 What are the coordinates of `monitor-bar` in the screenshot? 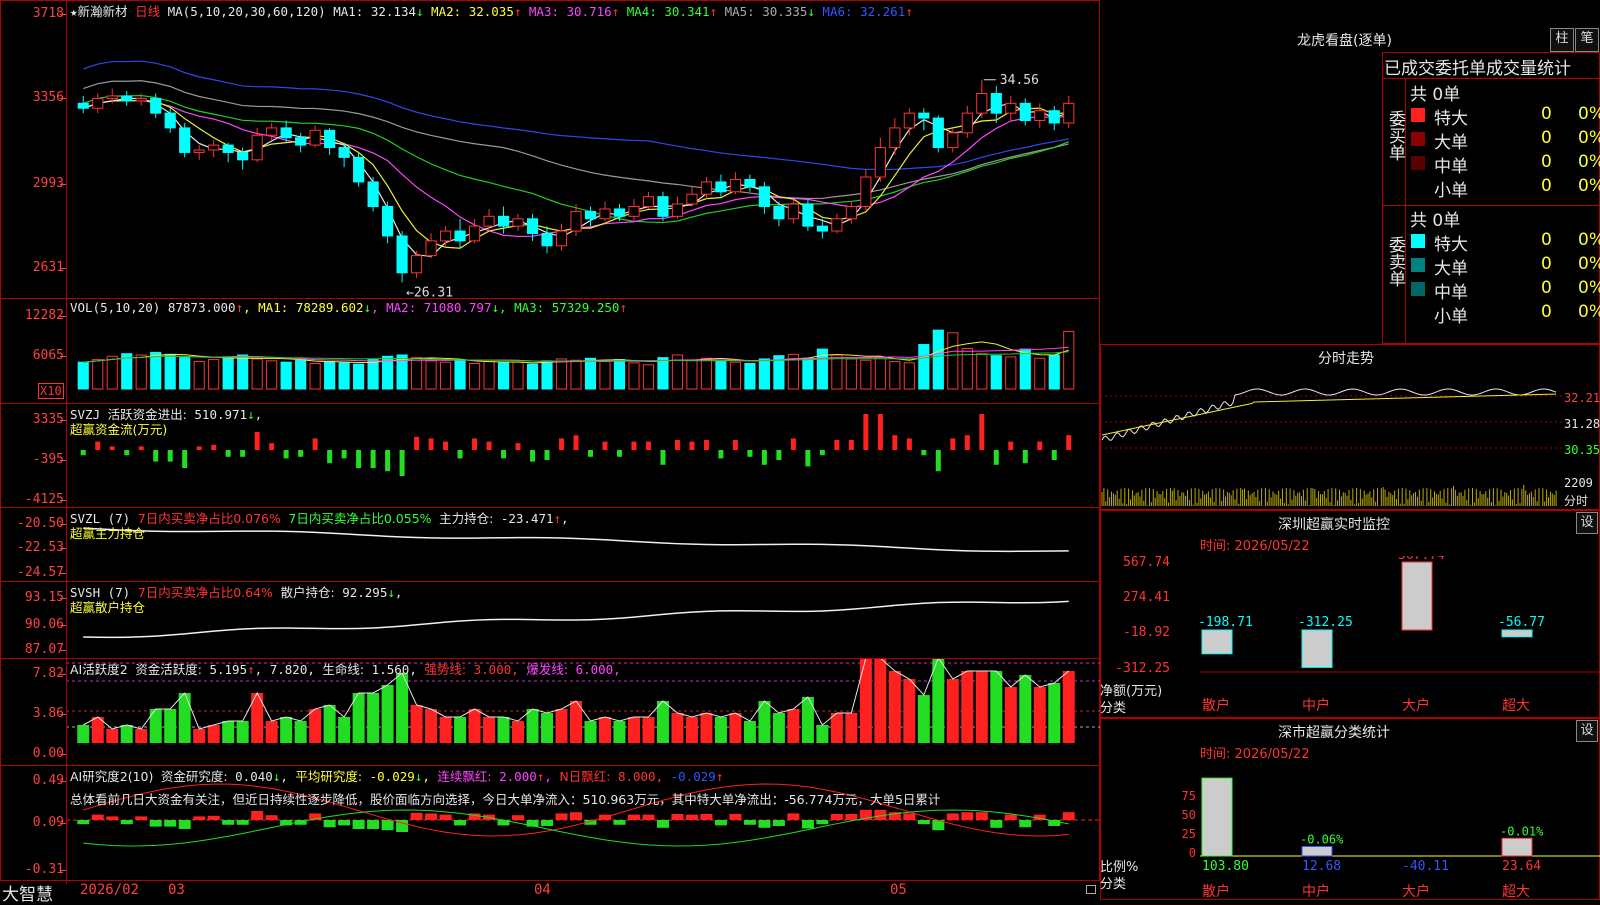 It's located at (1517, 633).